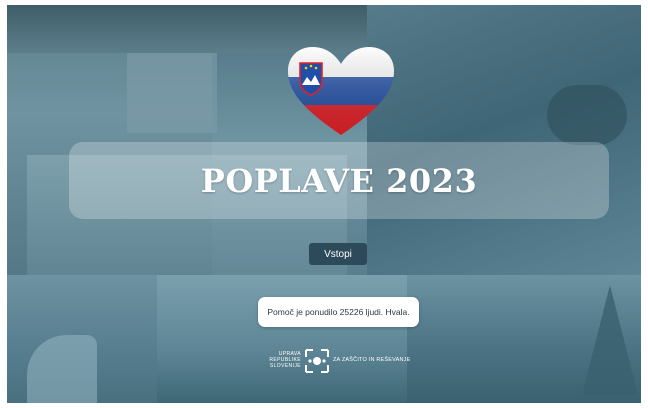  I want to click on logo-right-text: ZA ZAŠČITO IN REŠEVANJE, so click(372, 360).